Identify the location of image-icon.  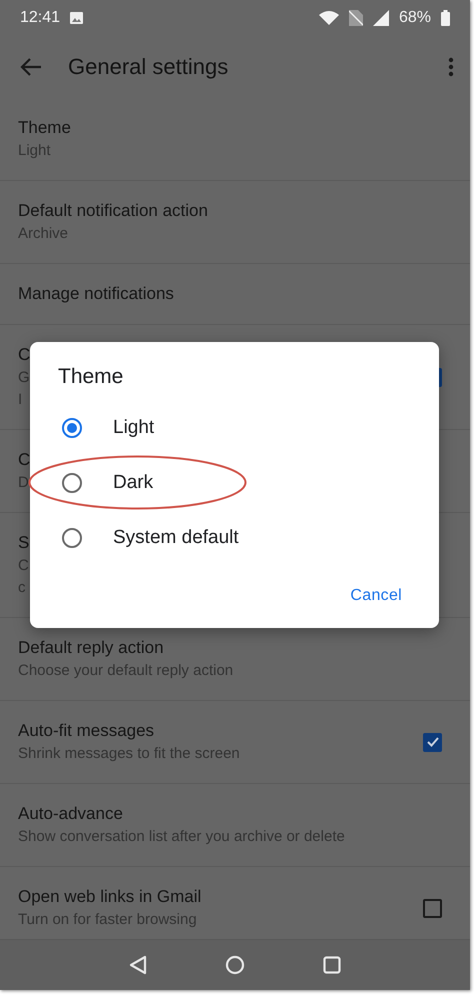
(77, 18).